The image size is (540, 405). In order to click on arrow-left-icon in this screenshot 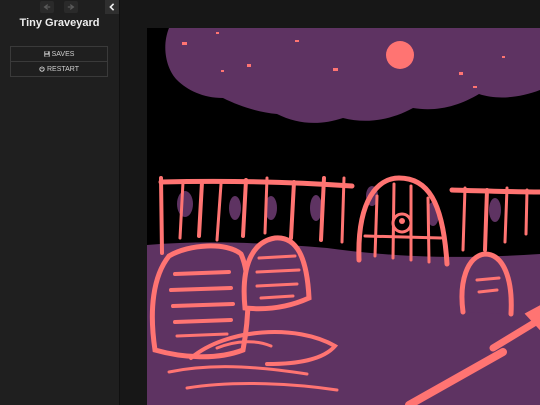, I will do `click(47, 7)`.